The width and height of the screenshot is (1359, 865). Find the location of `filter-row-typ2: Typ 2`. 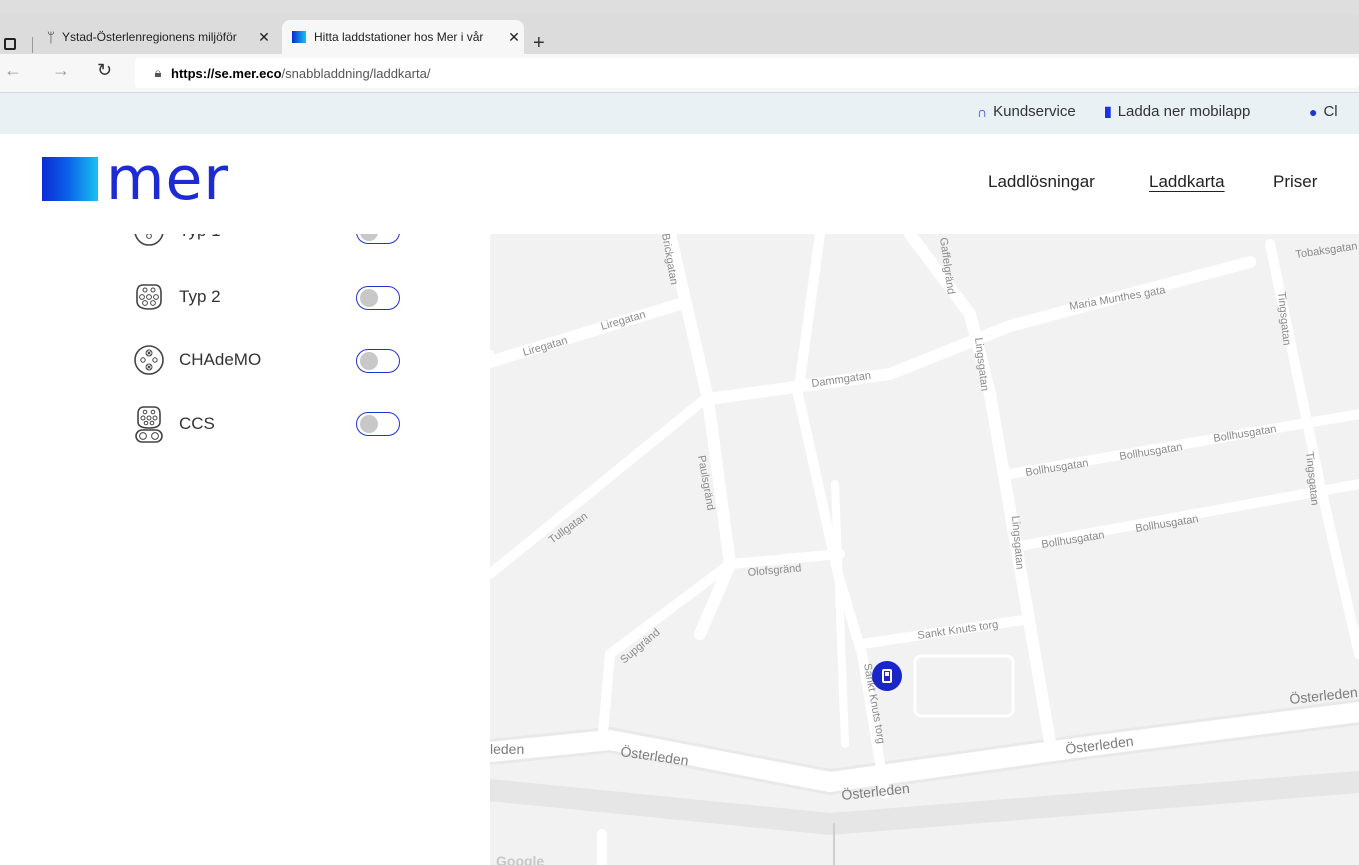

filter-row-typ2: Typ 2 is located at coordinates (253, 297).